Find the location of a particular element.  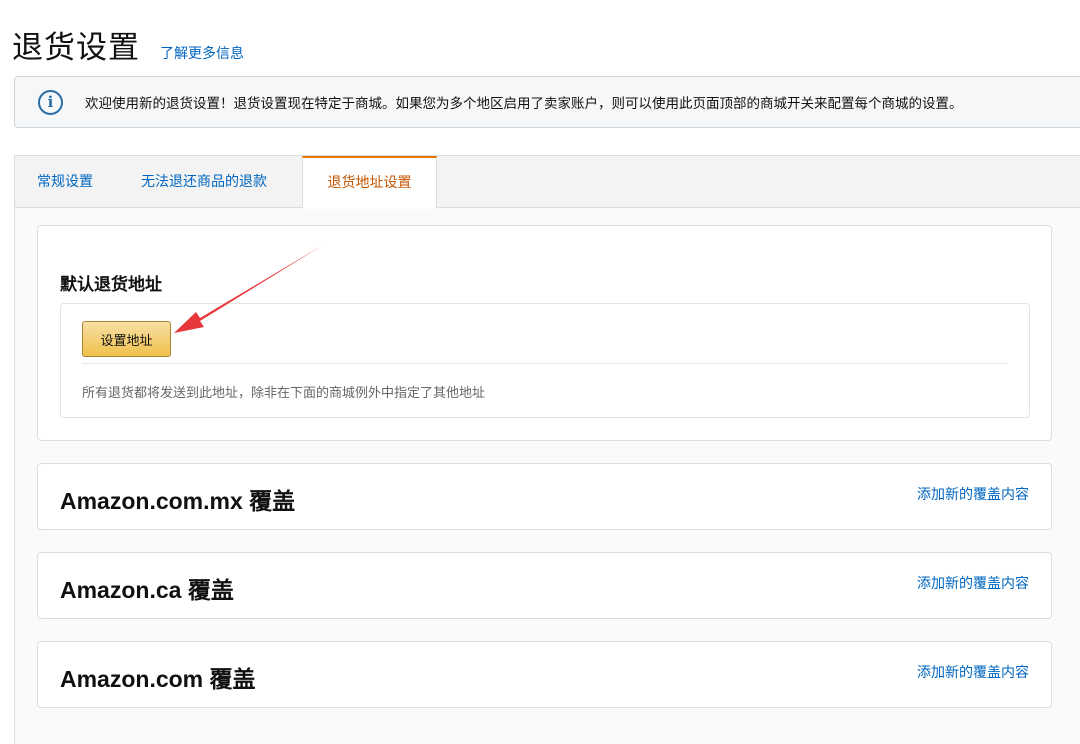

learn-more-link: 了解更多信息 is located at coordinates (202, 53).